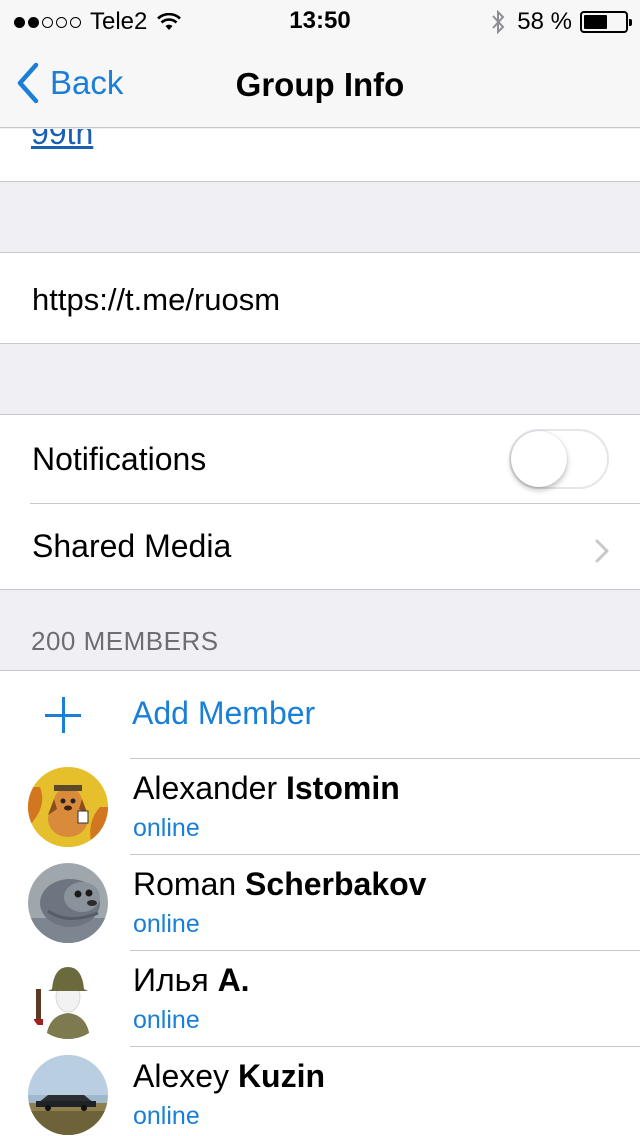  Describe the element at coordinates (602, 551) in the screenshot. I see `chevron-right-icon` at that location.